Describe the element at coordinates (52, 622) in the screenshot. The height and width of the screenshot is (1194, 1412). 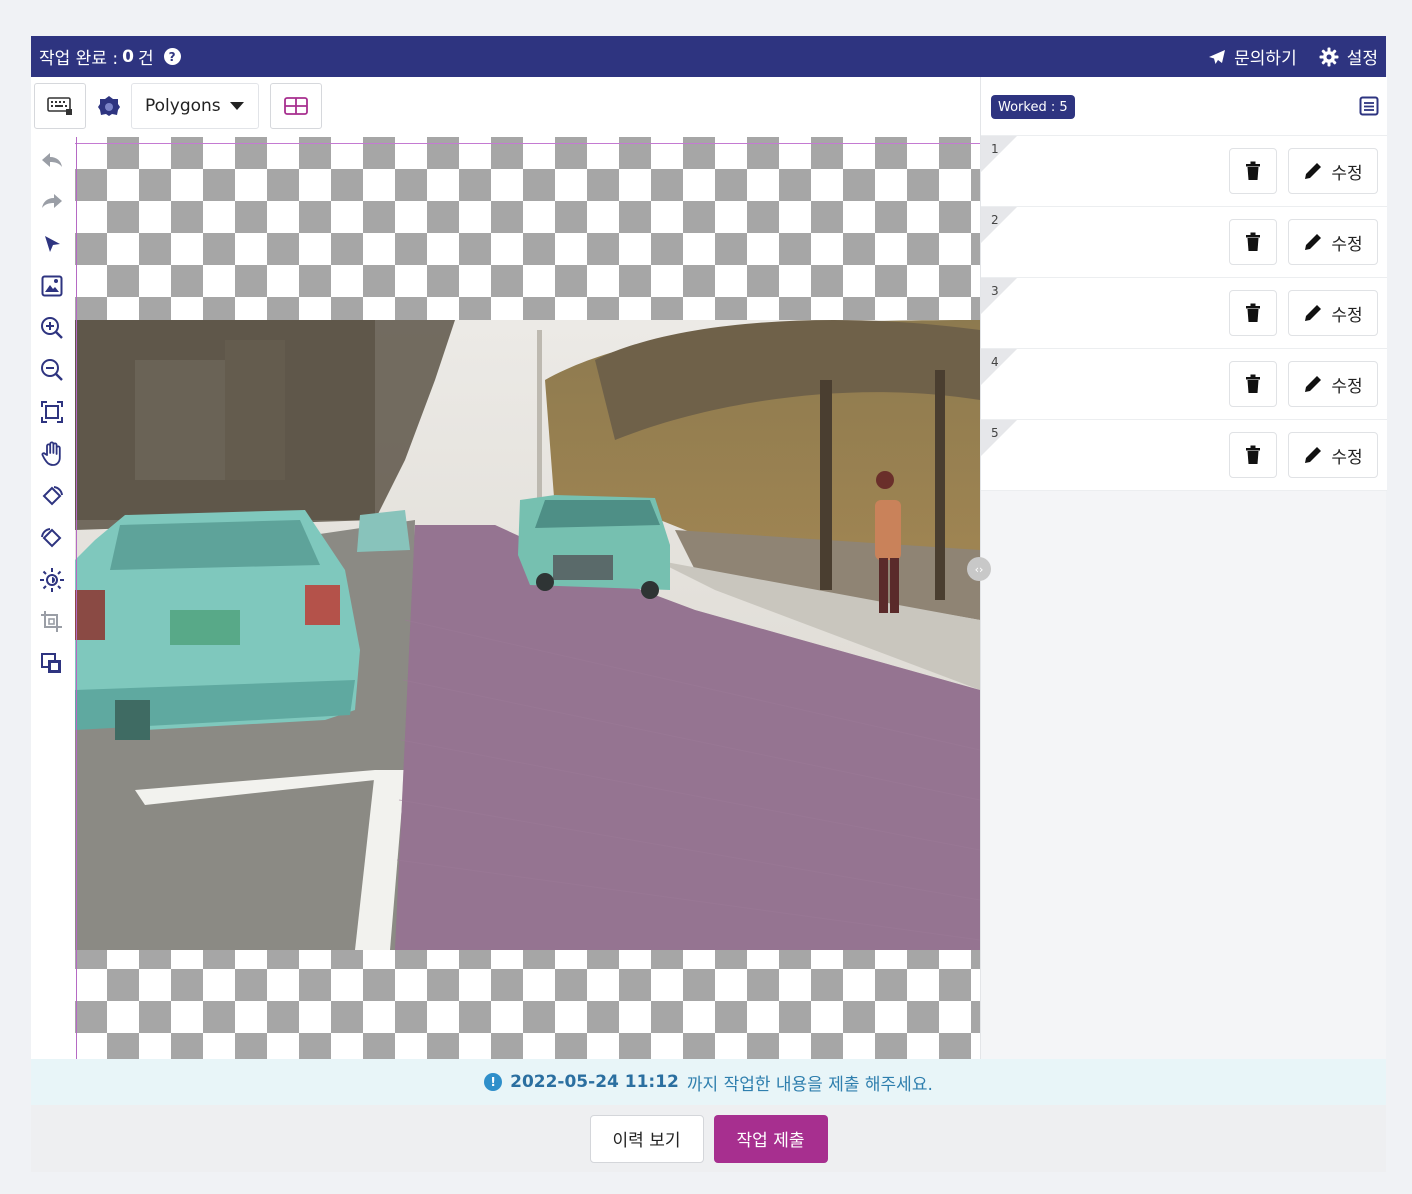
I see `crop-icon` at that location.